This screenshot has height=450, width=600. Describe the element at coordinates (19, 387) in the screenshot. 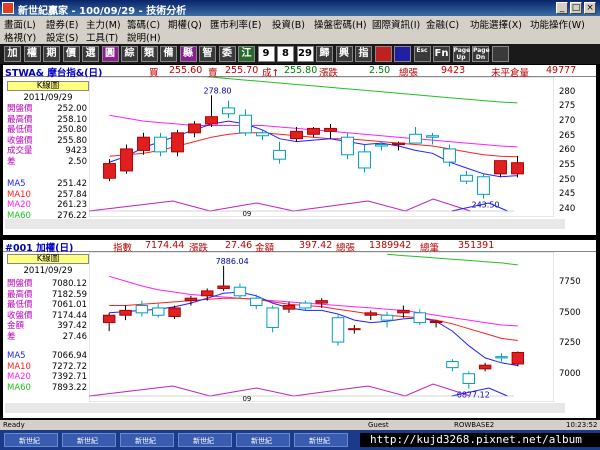

I see `ma-label: MA60` at that location.